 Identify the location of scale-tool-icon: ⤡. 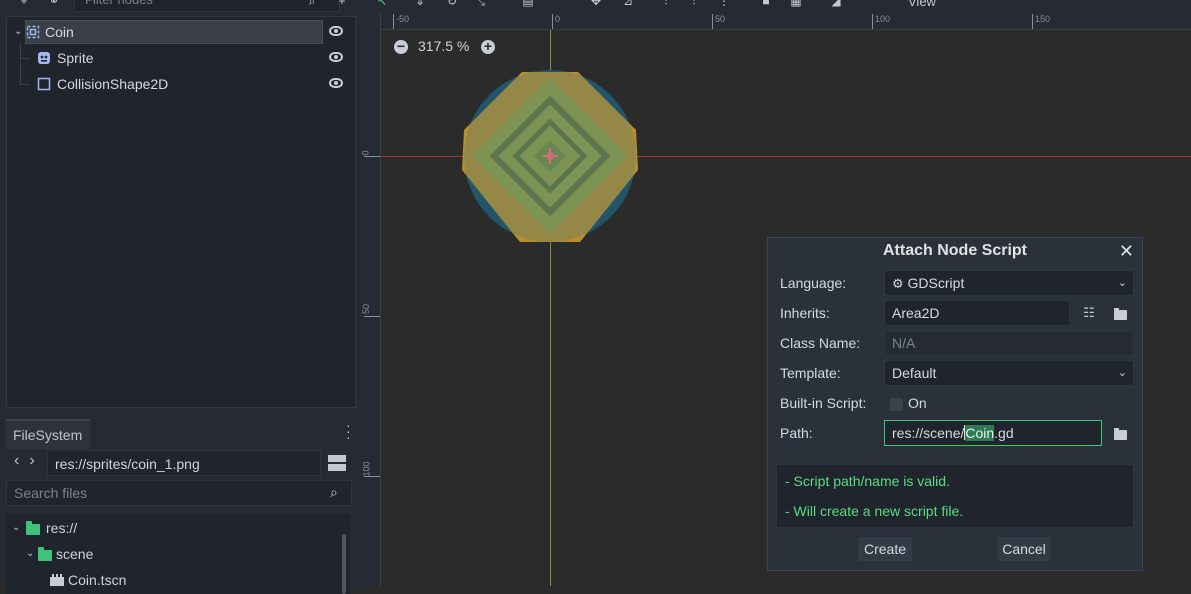
(480, 4).